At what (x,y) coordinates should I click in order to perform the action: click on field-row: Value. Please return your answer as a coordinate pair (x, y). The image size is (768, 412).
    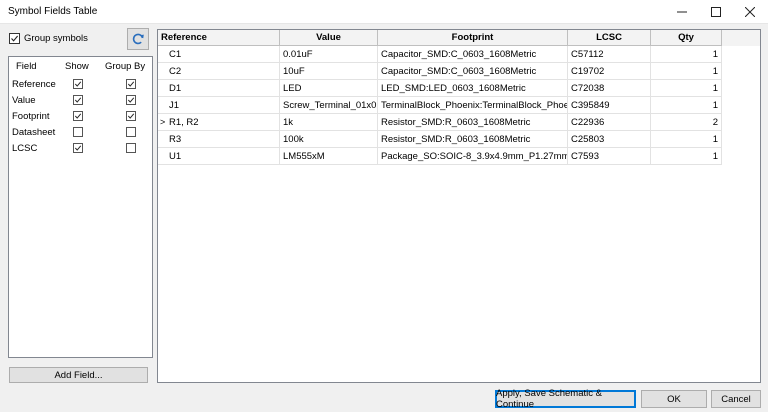
    Looking at the image, I should click on (80, 101).